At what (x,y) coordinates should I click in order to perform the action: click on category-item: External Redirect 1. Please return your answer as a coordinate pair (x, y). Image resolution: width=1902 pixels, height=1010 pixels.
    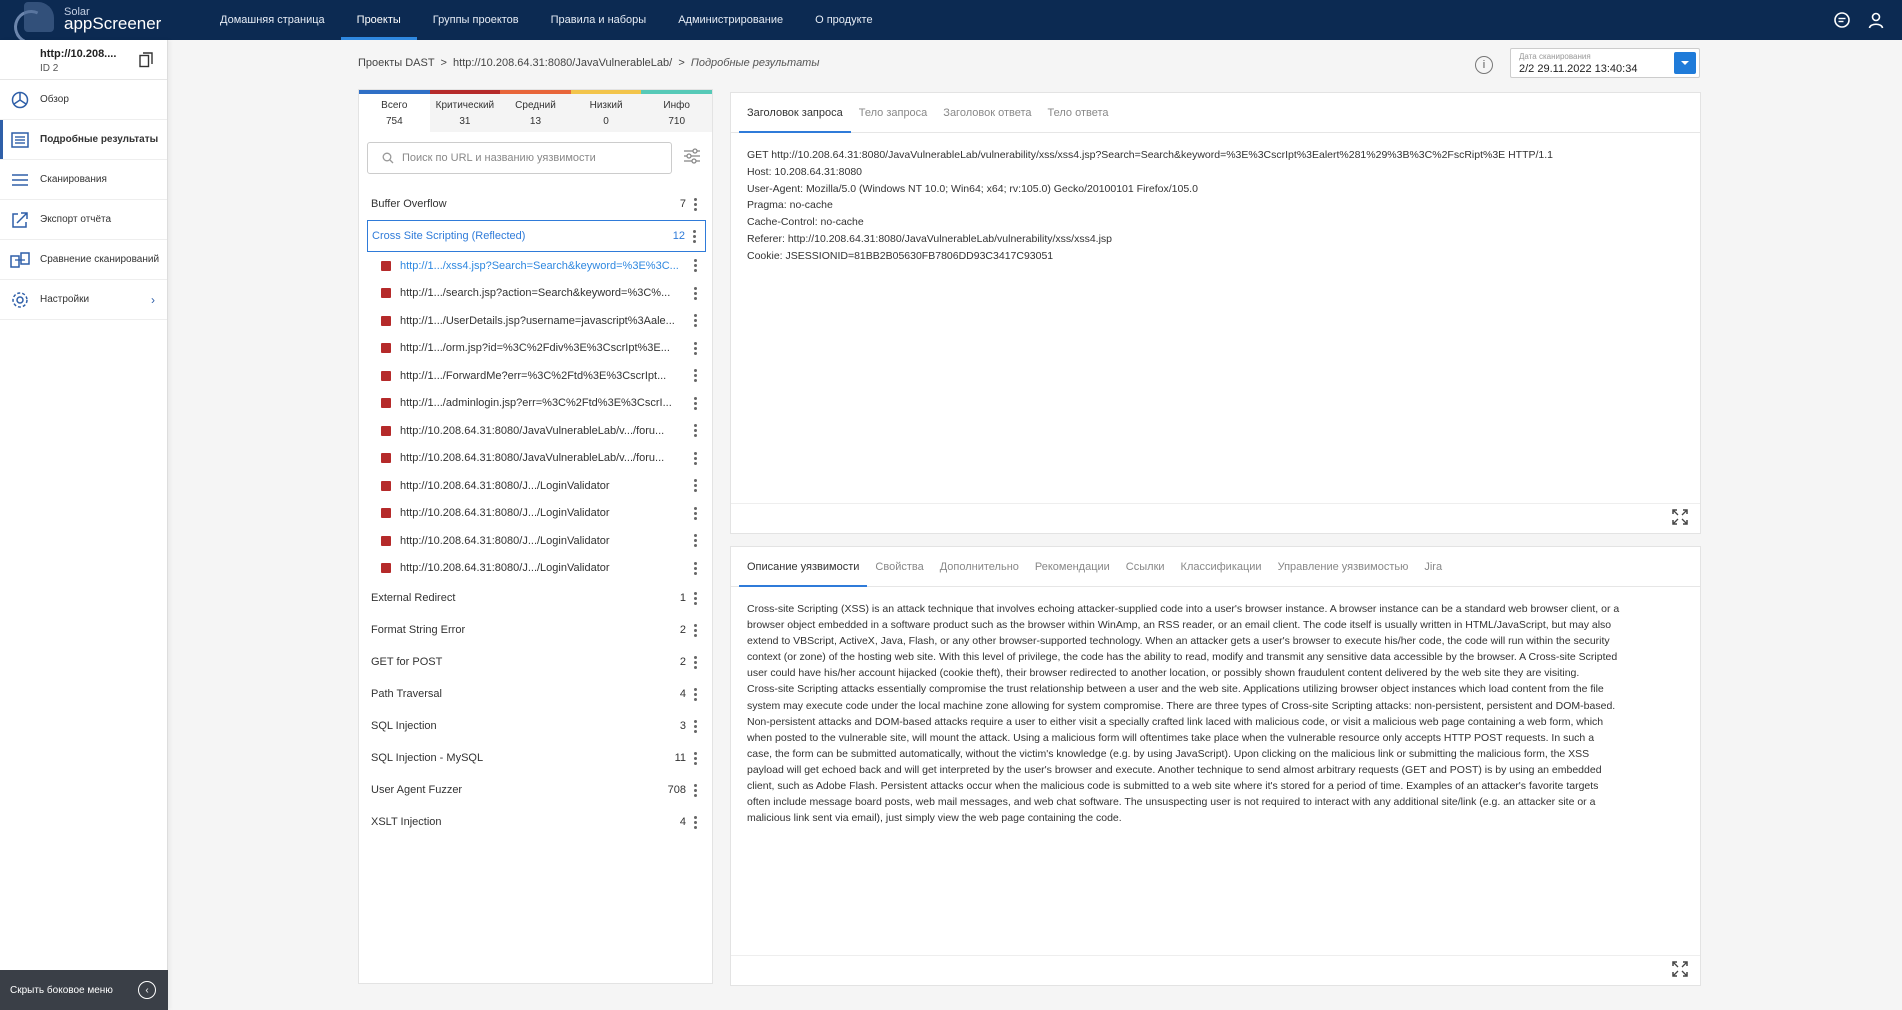
    Looking at the image, I should click on (536, 598).